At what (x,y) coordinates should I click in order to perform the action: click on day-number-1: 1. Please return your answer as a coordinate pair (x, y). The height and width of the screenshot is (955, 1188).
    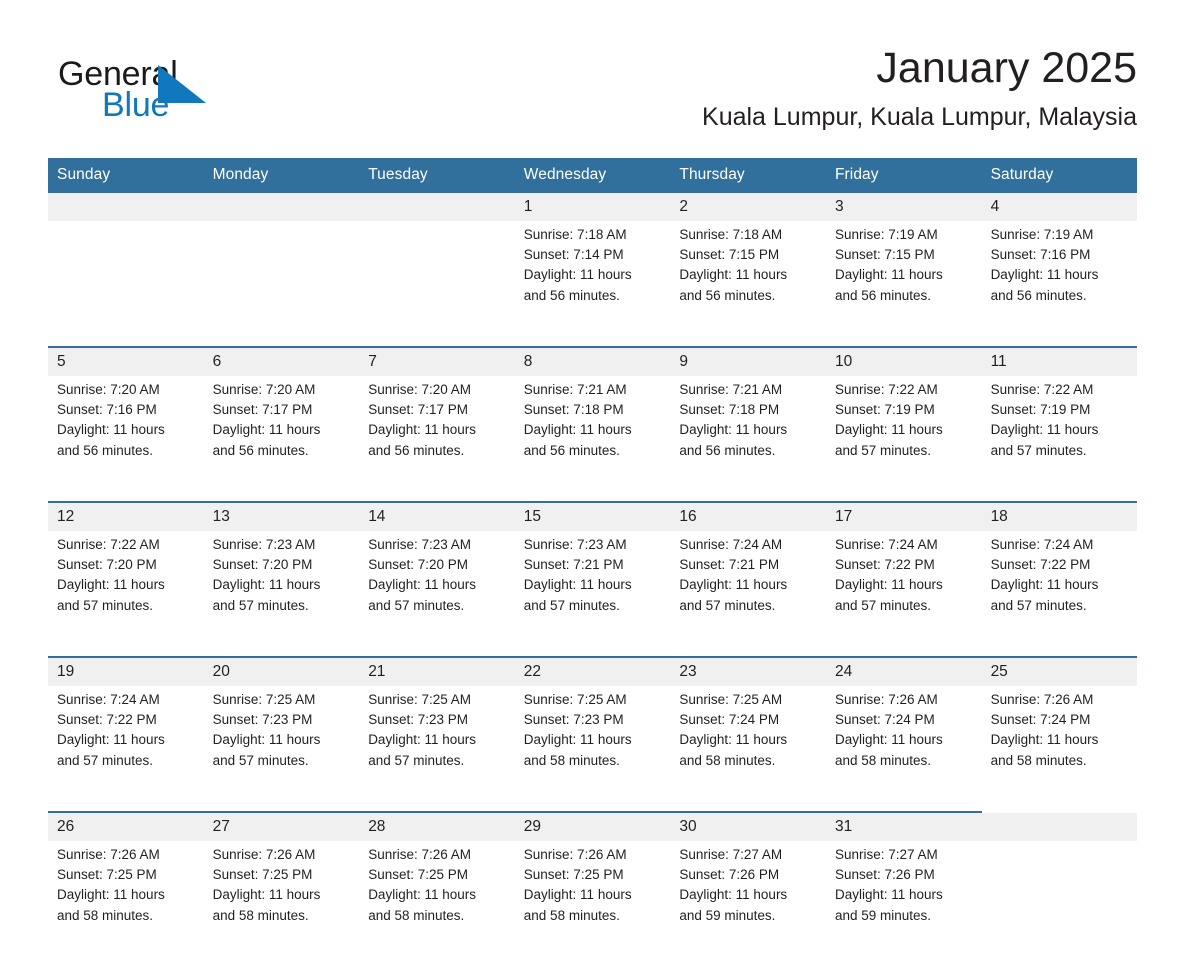
    Looking at the image, I should click on (592, 207).